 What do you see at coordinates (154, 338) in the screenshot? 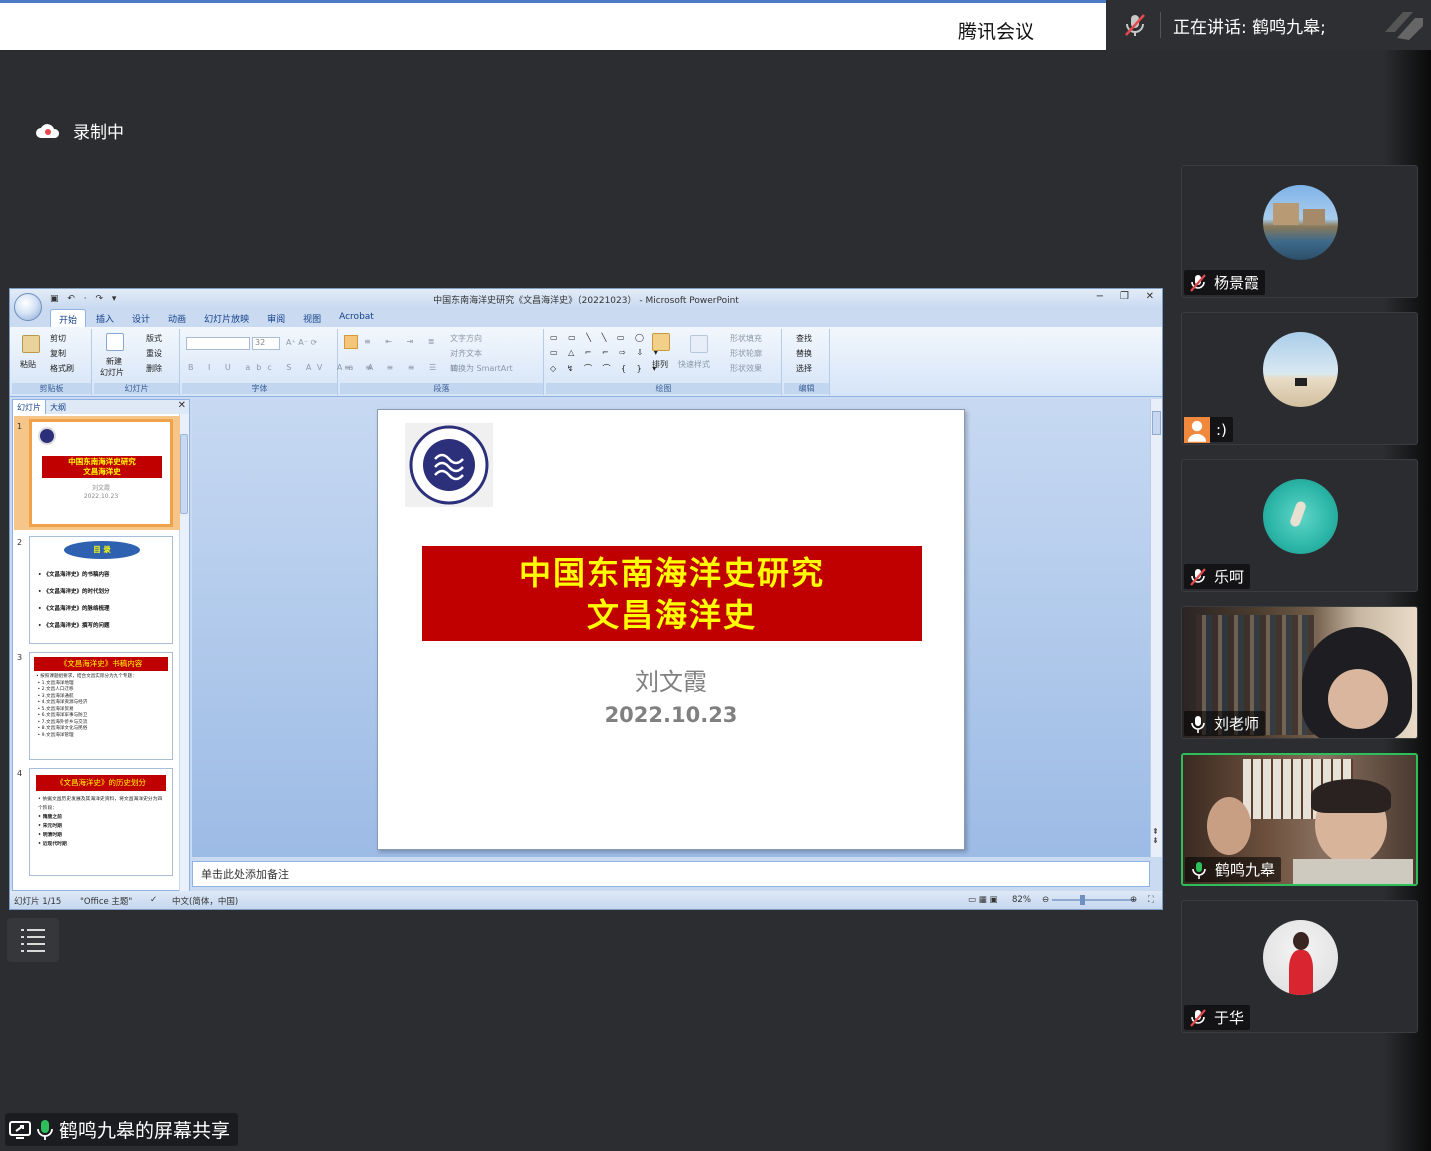
I see `layout-button: 版式` at bounding box center [154, 338].